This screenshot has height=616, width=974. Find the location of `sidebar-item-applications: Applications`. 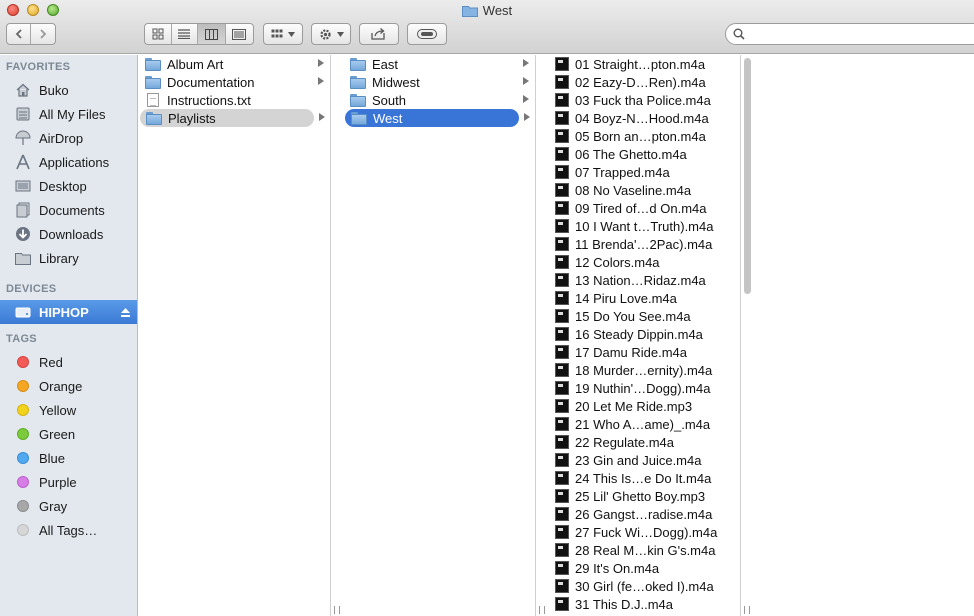

sidebar-item-applications: Applications is located at coordinates (68, 162).